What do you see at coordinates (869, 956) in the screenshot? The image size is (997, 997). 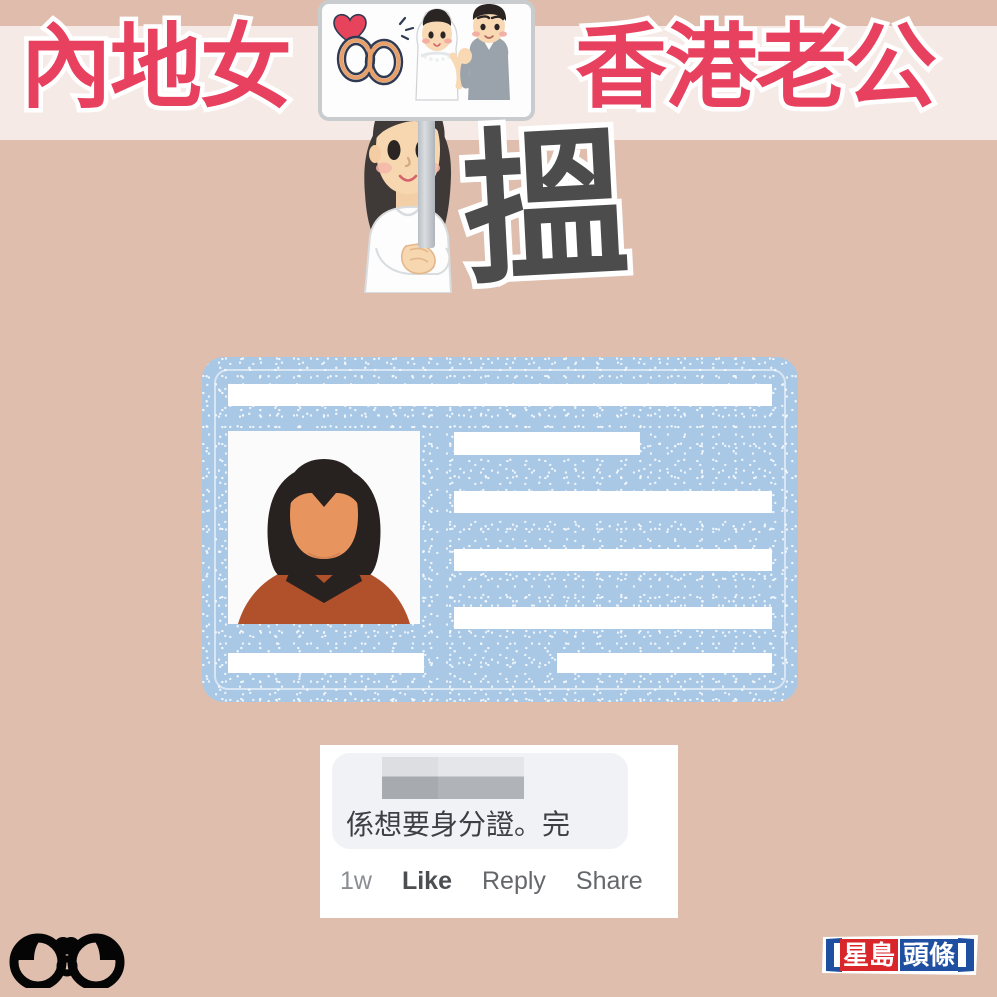 I see `logo-text-red: 星島` at bounding box center [869, 956].